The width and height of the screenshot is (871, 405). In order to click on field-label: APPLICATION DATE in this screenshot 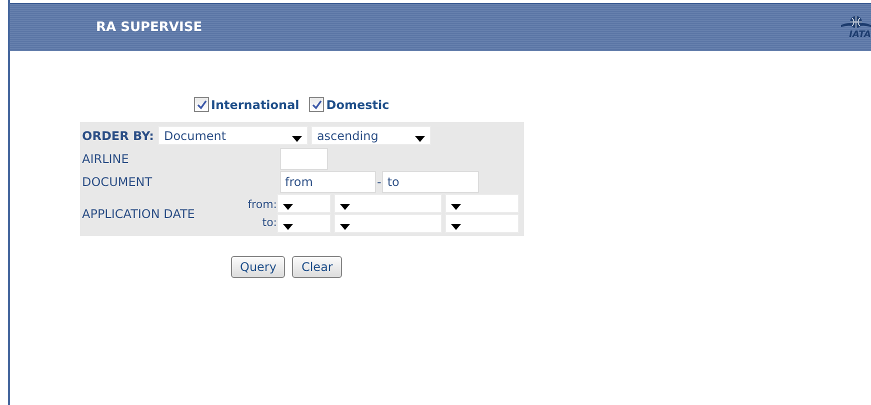, I will do `click(139, 213)`.